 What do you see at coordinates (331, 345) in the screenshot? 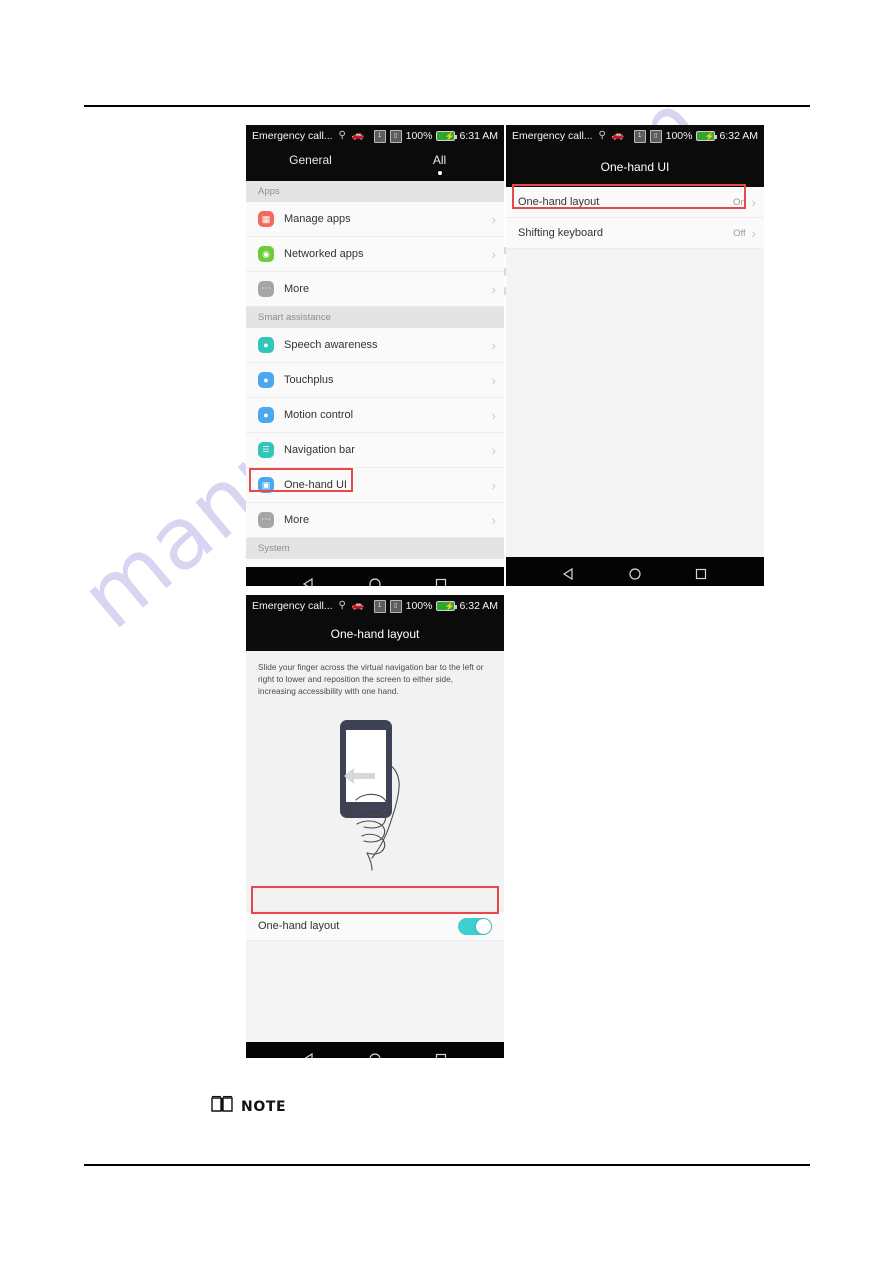
I see `list-item-label: Speech awareness` at bounding box center [331, 345].